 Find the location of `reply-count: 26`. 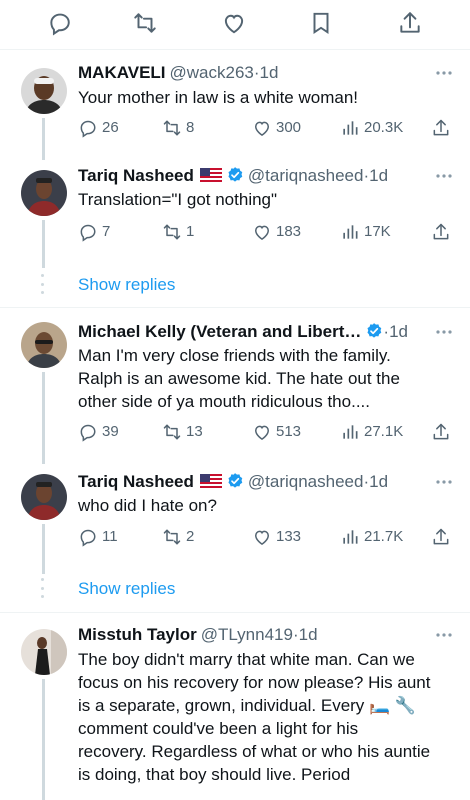

reply-count: 26 is located at coordinates (110, 127).